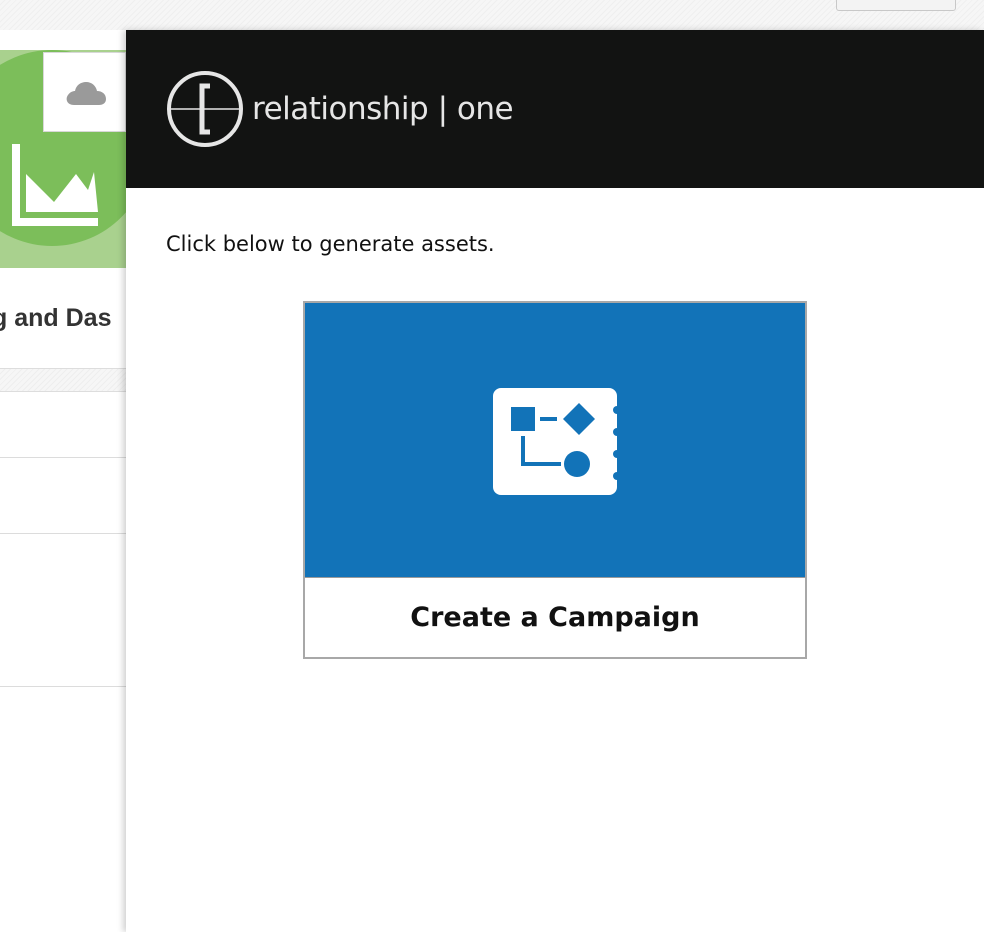 This screenshot has height=932, width=984. Describe the element at coordinates (55, 185) in the screenshot. I see `area-chart-icon` at that location.